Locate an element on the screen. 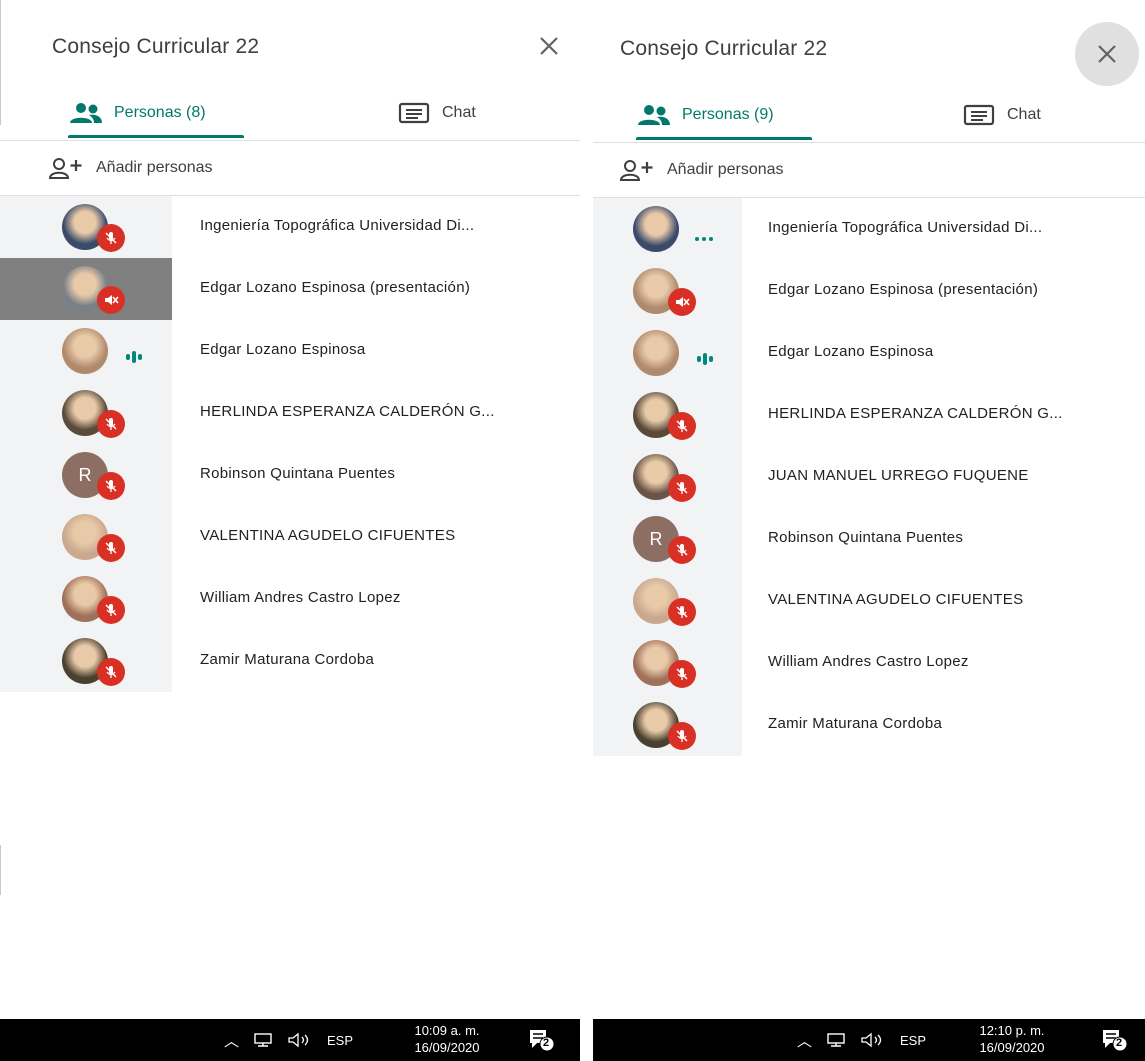 The width and height of the screenshot is (1145, 1061). participant-row: JUAN MANUEL URREGO FUQUENE is located at coordinates (869, 477).